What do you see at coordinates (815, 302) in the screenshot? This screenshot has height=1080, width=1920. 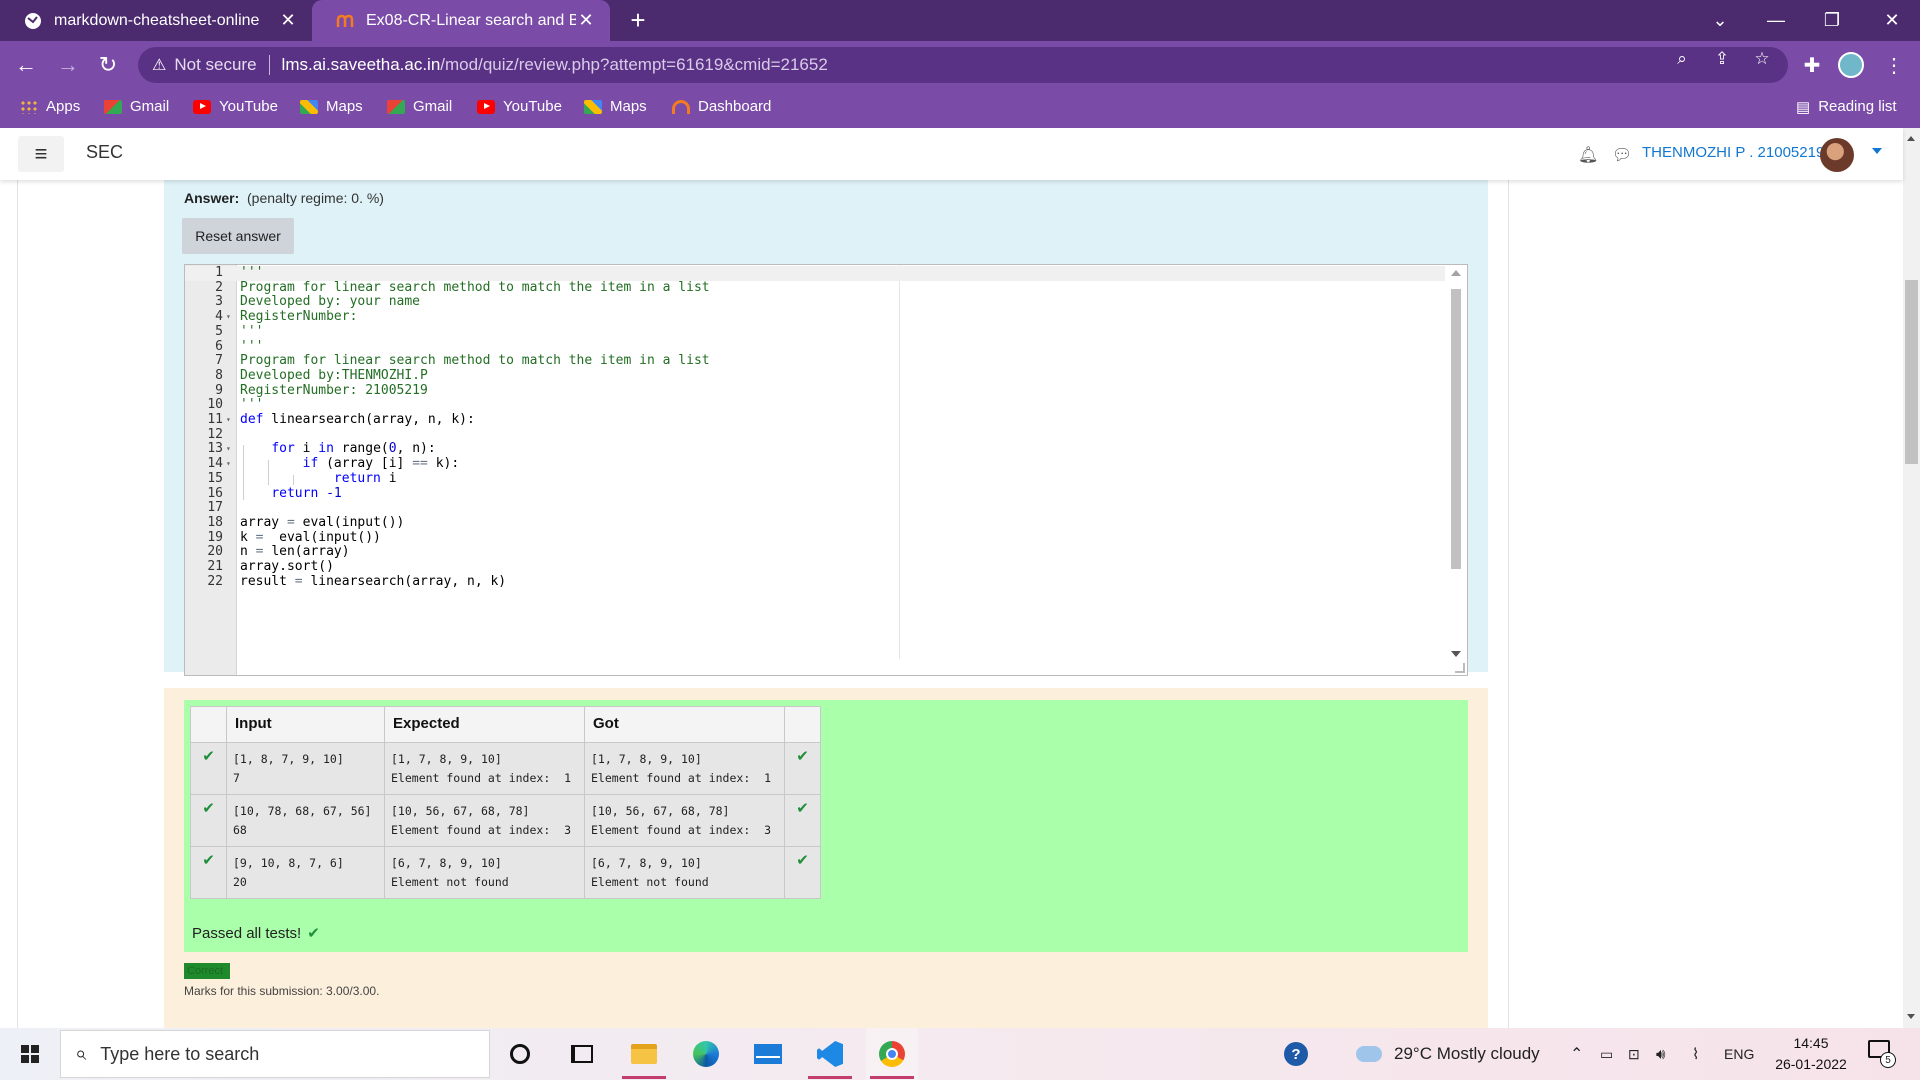 I see `code-line: 3 Developed by: your name` at bounding box center [815, 302].